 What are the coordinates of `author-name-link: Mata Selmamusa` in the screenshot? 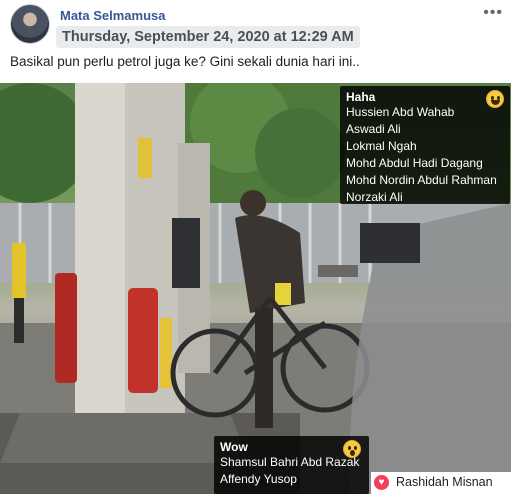 It's located at (113, 15).